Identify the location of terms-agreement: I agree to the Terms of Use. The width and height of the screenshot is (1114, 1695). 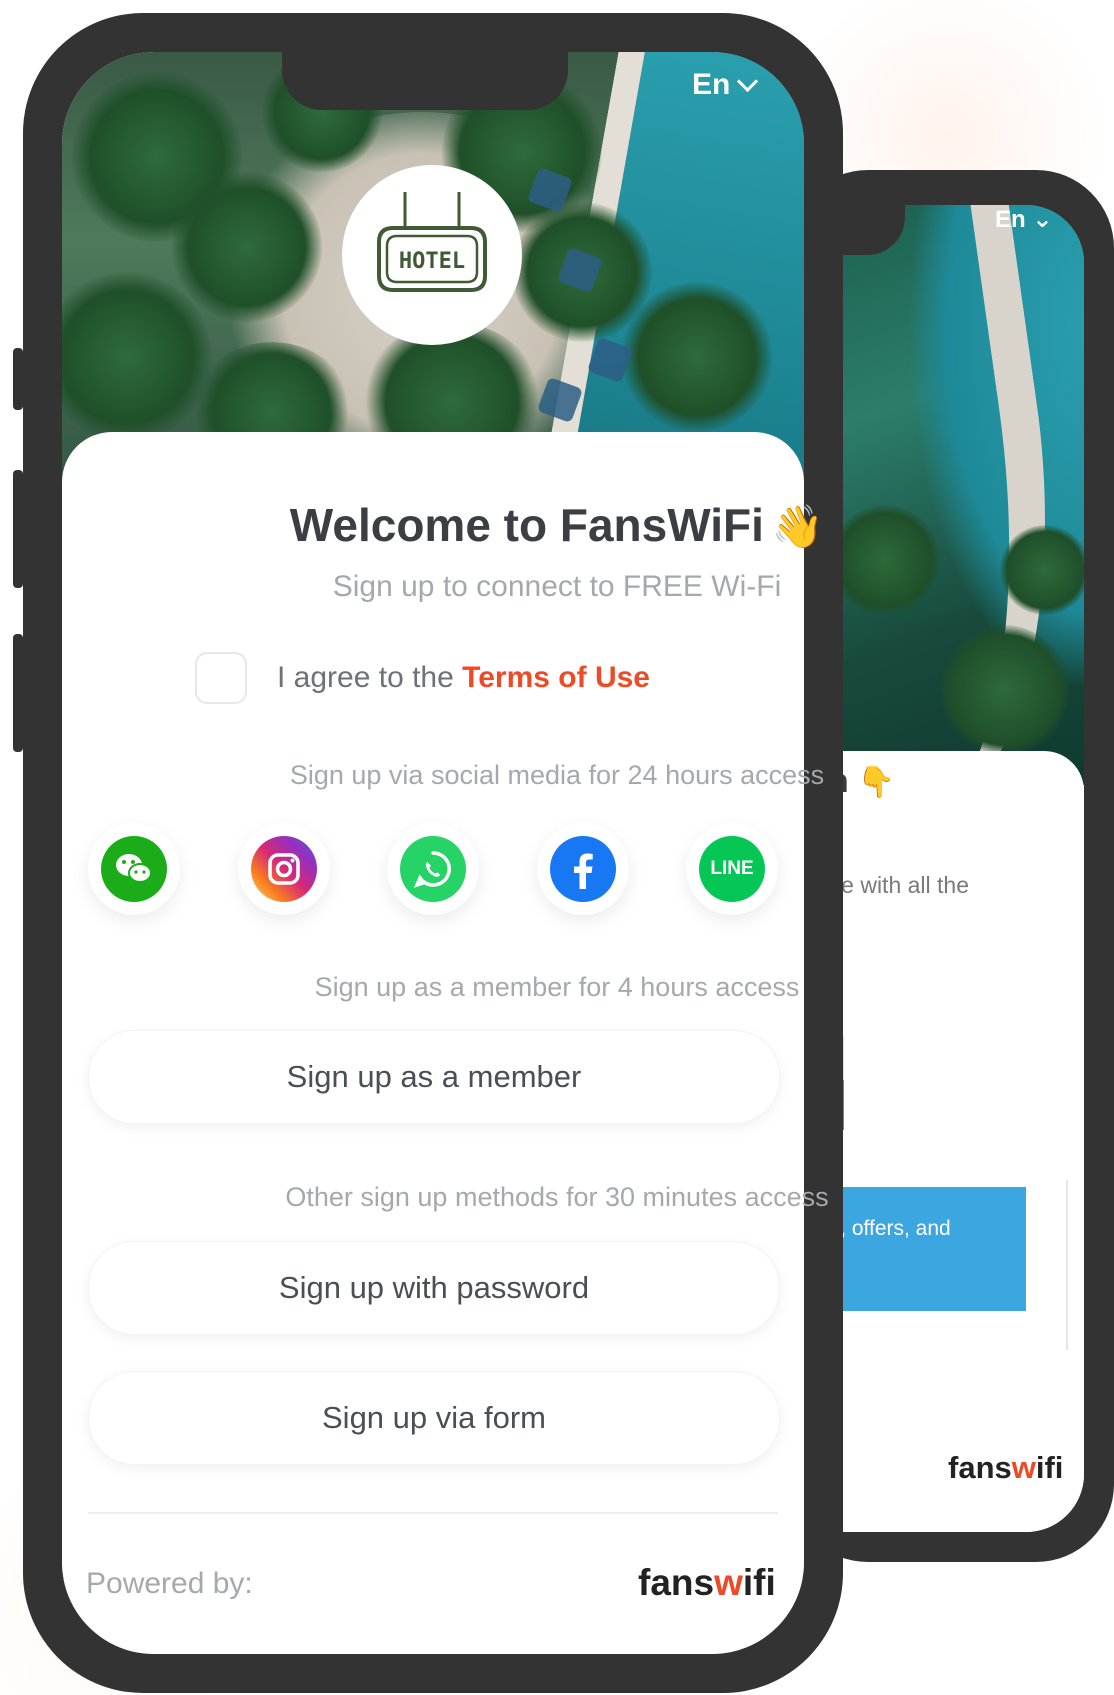
(422, 678).